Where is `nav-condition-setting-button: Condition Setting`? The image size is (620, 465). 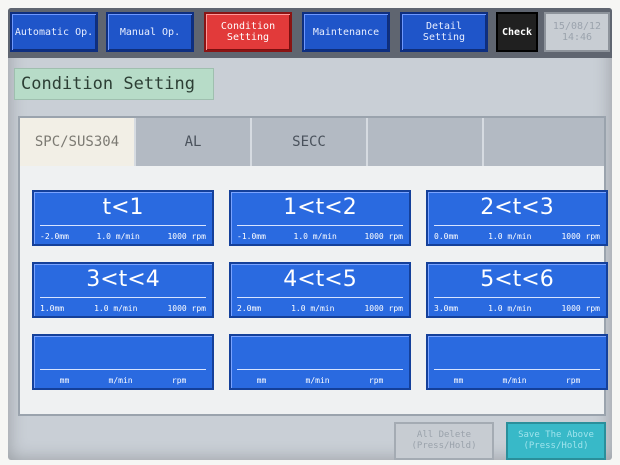 nav-condition-setting-button: Condition Setting is located at coordinates (248, 32).